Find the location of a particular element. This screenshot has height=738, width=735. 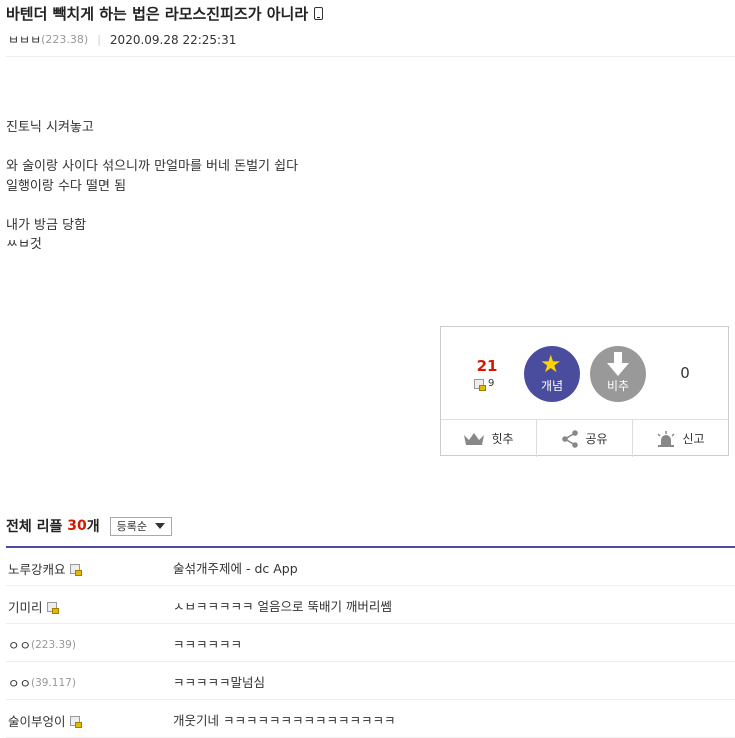

hit-recommend-label: 힛추 is located at coordinates (502, 439).